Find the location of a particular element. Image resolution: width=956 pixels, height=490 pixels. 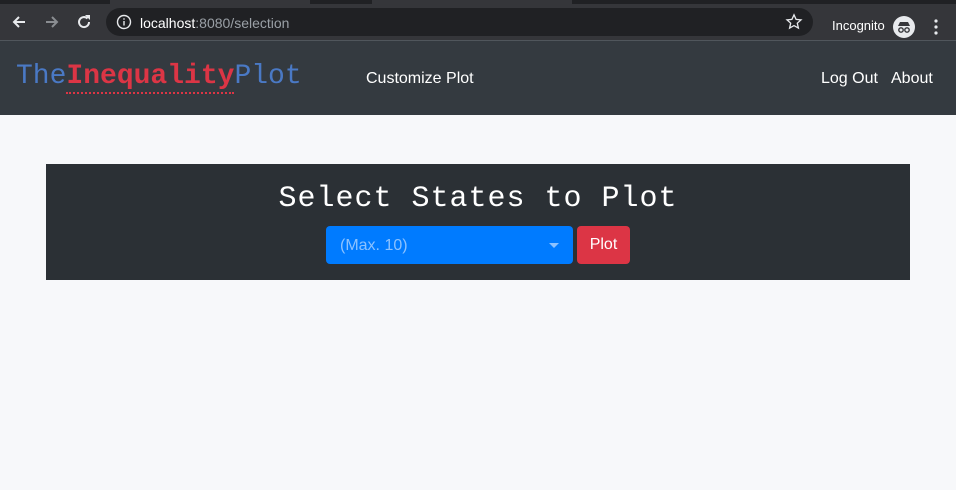

forward-button is located at coordinates (52, 22).